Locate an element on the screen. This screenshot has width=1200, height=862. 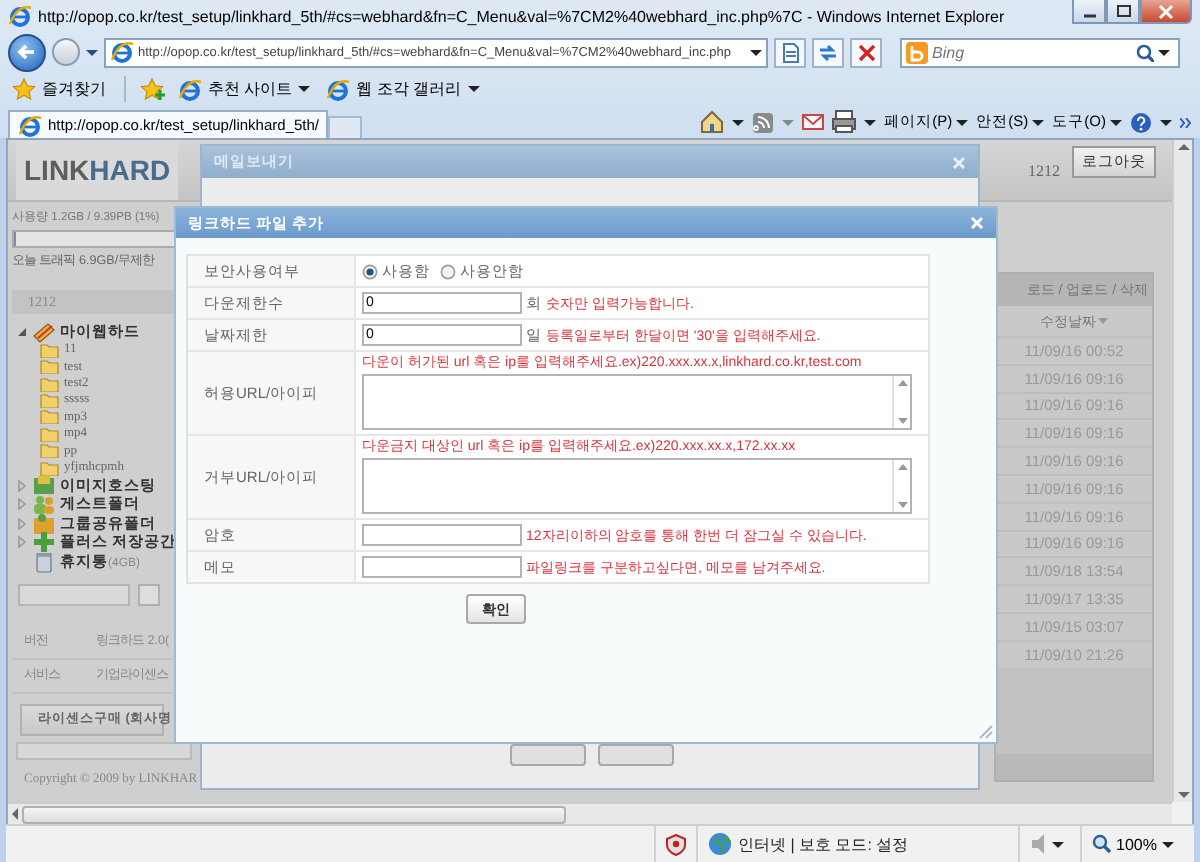
arrow-left-icon is located at coordinates (27, 52).